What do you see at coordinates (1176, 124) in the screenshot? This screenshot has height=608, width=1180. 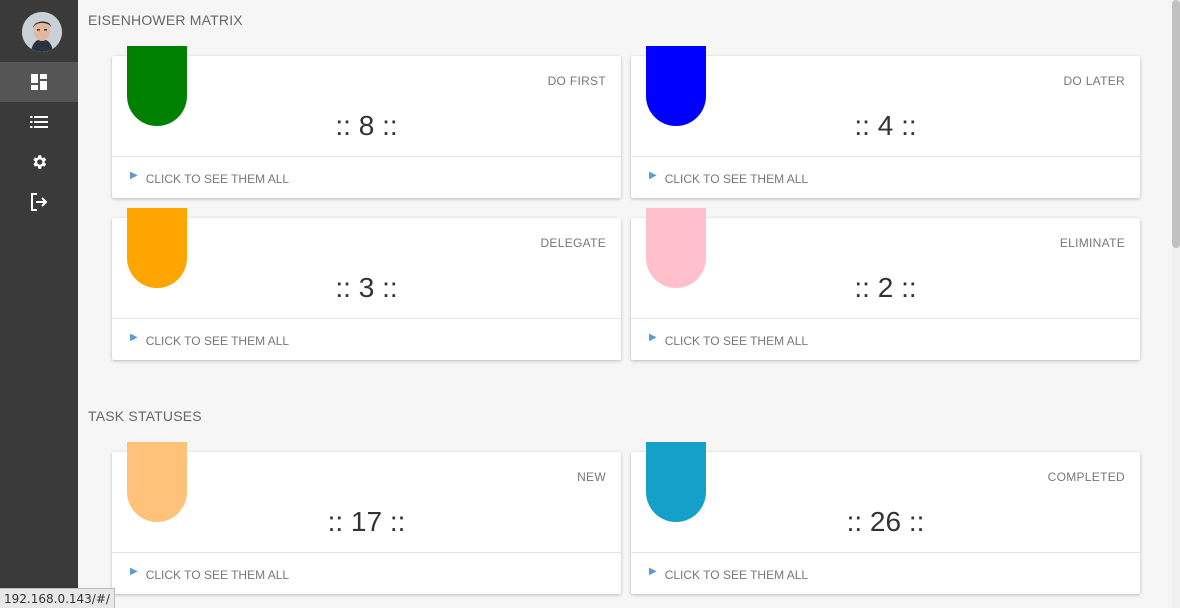 I see `scrollbar-thumb` at bounding box center [1176, 124].